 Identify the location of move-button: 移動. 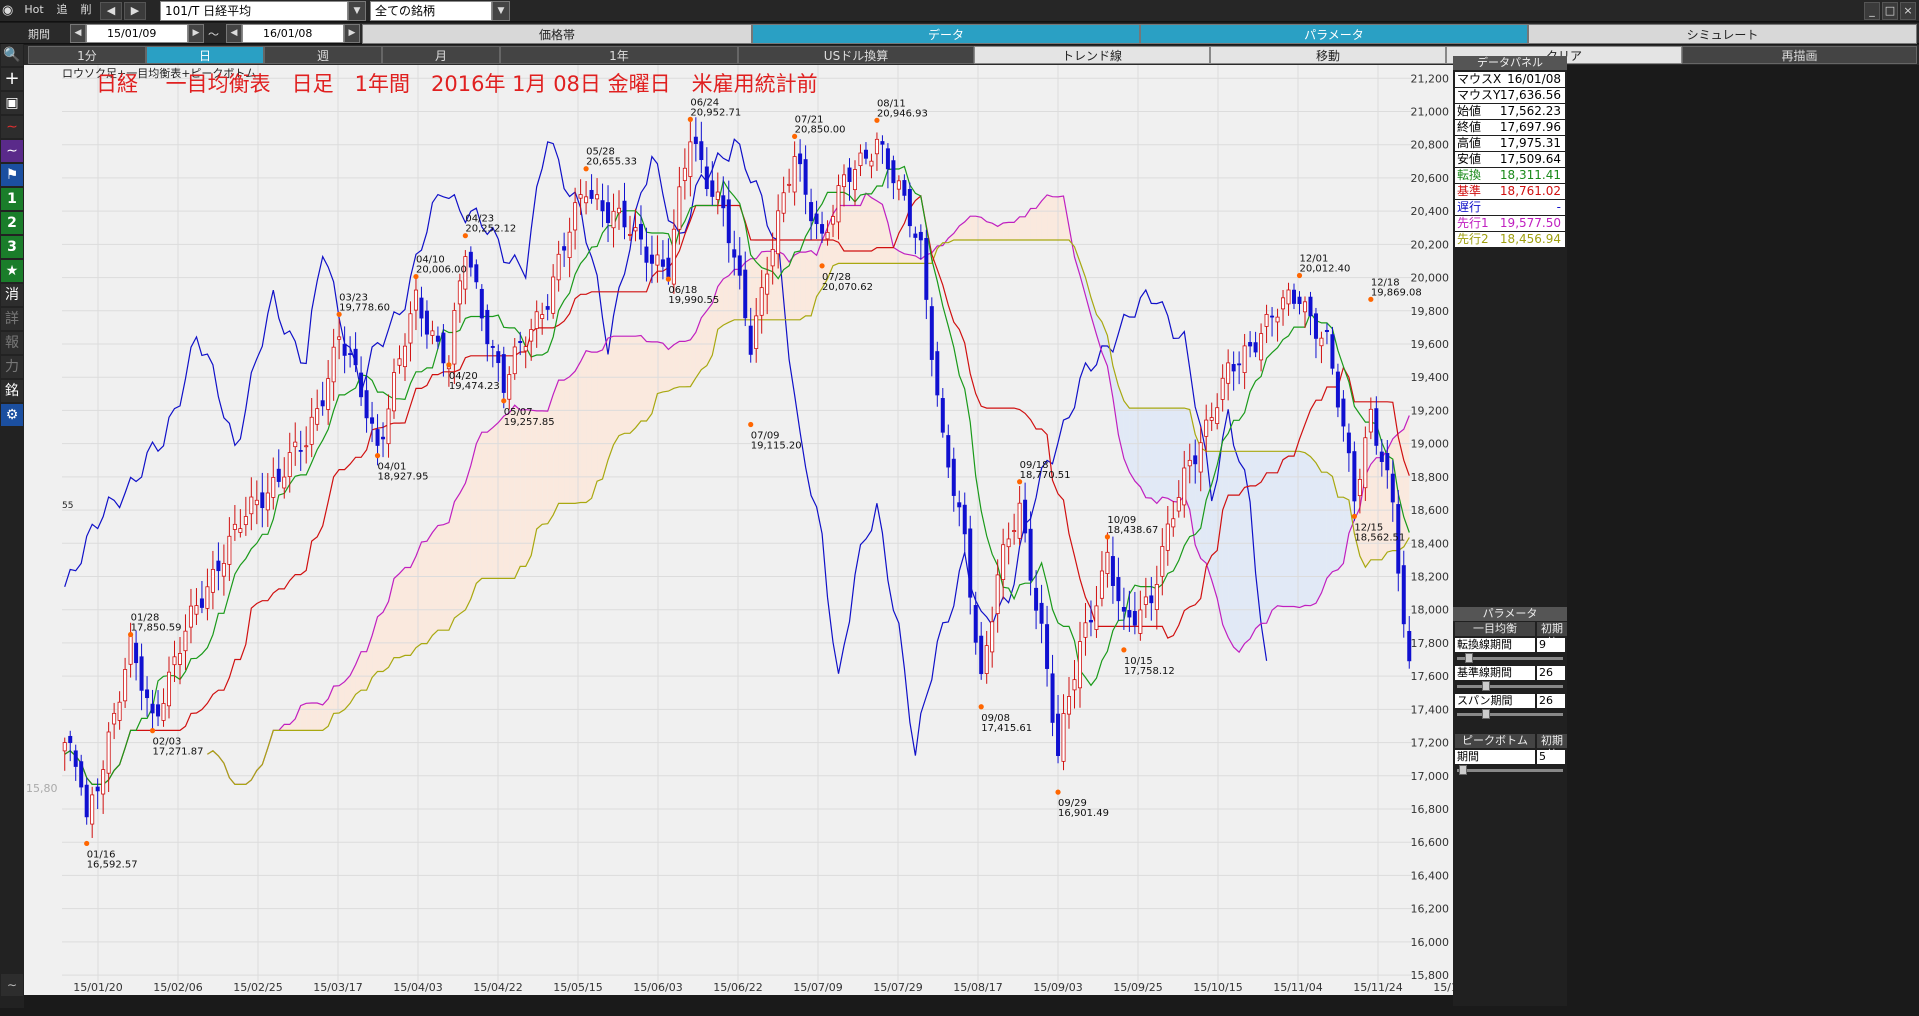
(1328, 55).